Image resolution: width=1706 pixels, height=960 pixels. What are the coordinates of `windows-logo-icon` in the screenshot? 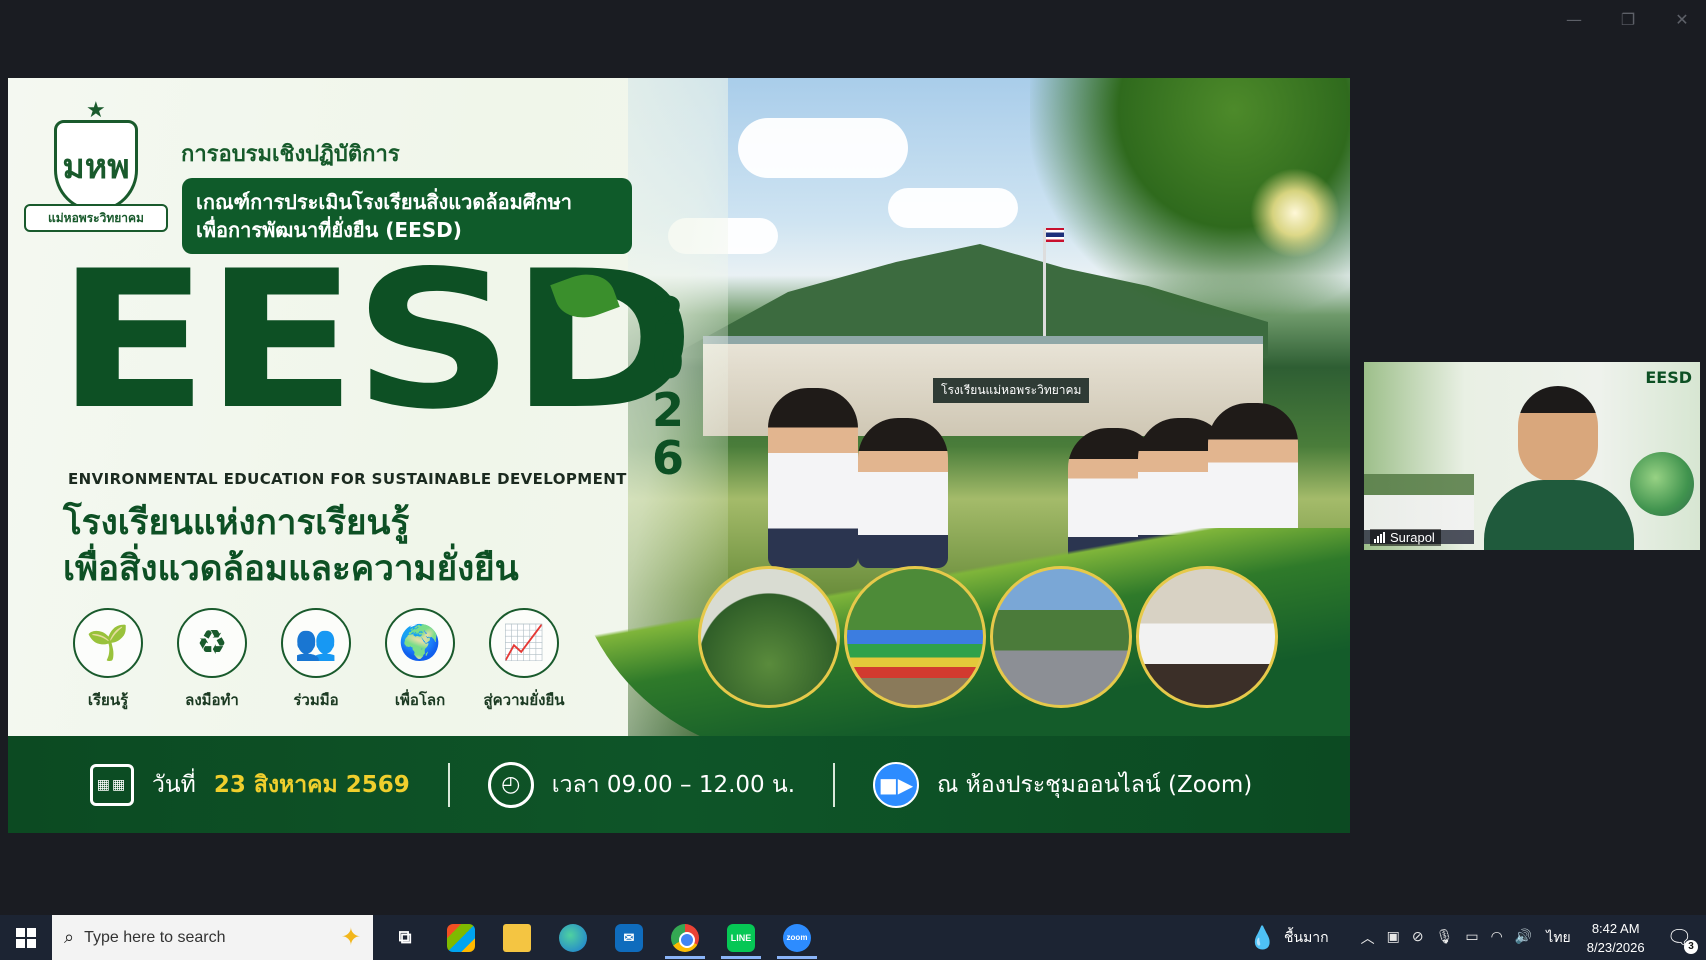 It's located at (26, 937).